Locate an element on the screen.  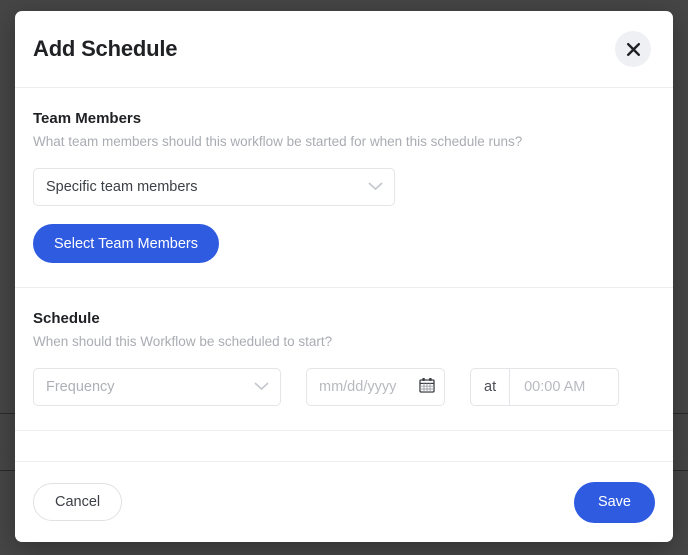
frequency-select: Frequency is located at coordinates (157, 387).